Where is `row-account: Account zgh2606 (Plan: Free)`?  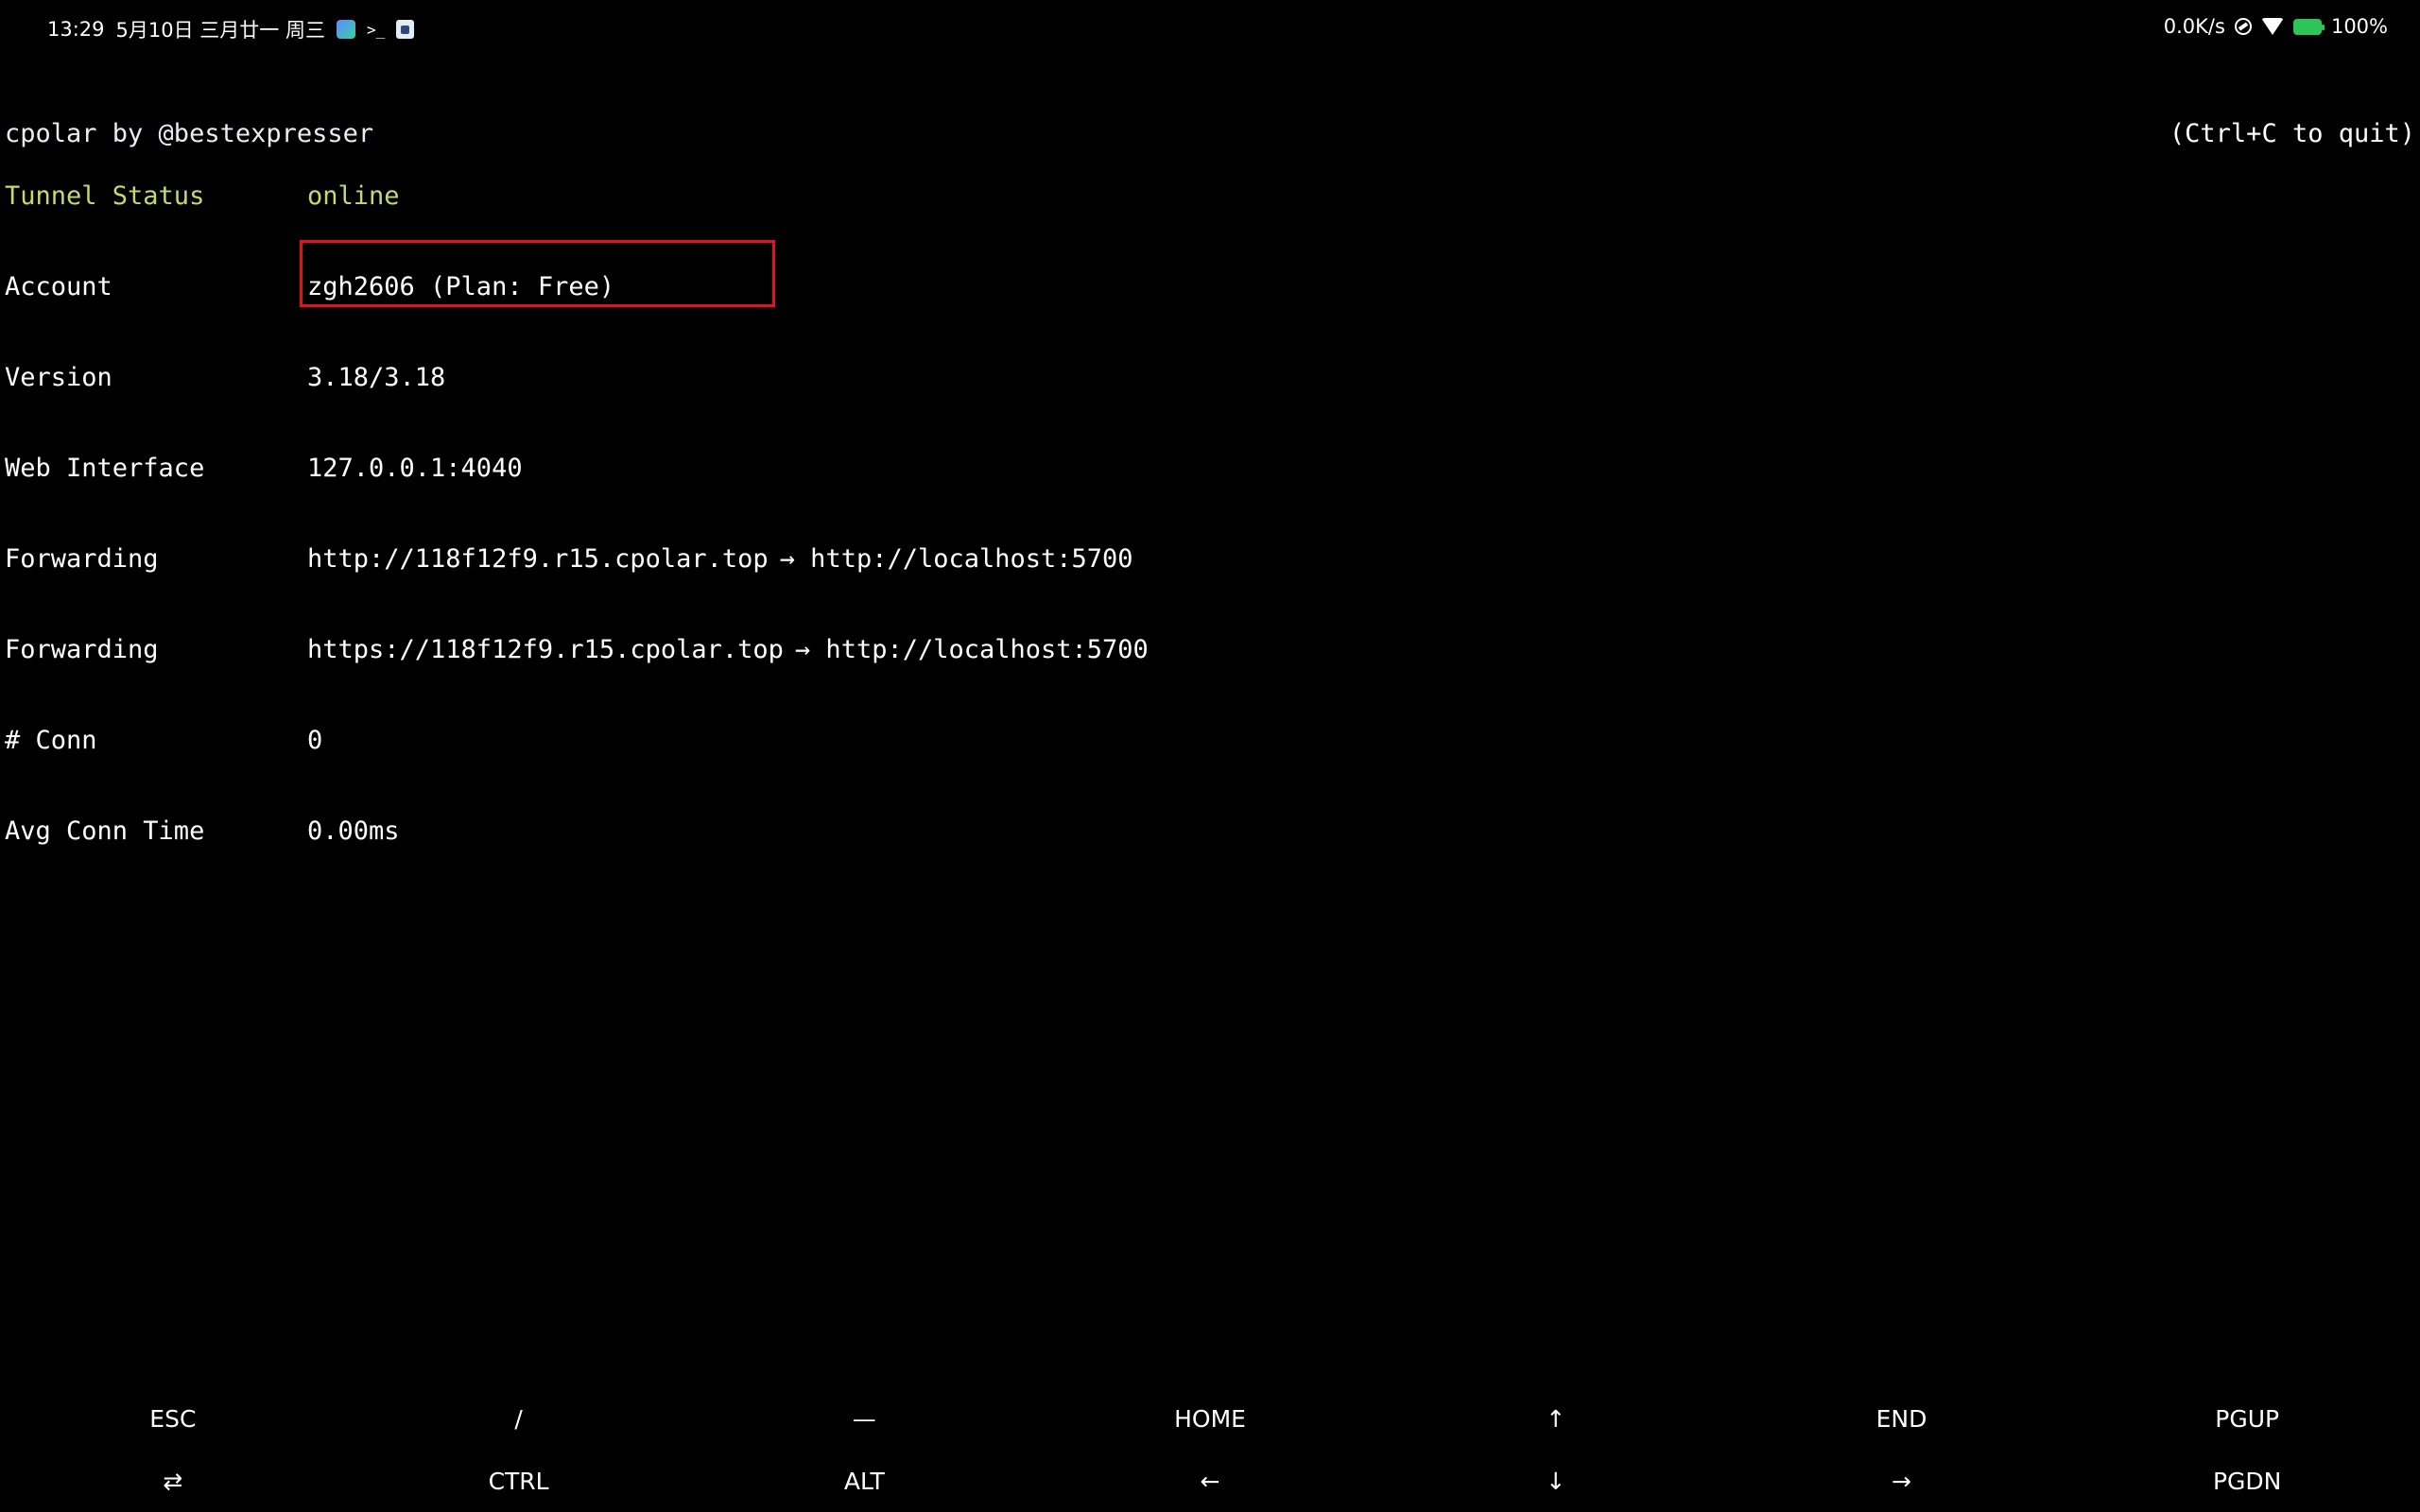
row-account: Account zgh2606 (Plan: Free) is located at coordinates (309, 287).